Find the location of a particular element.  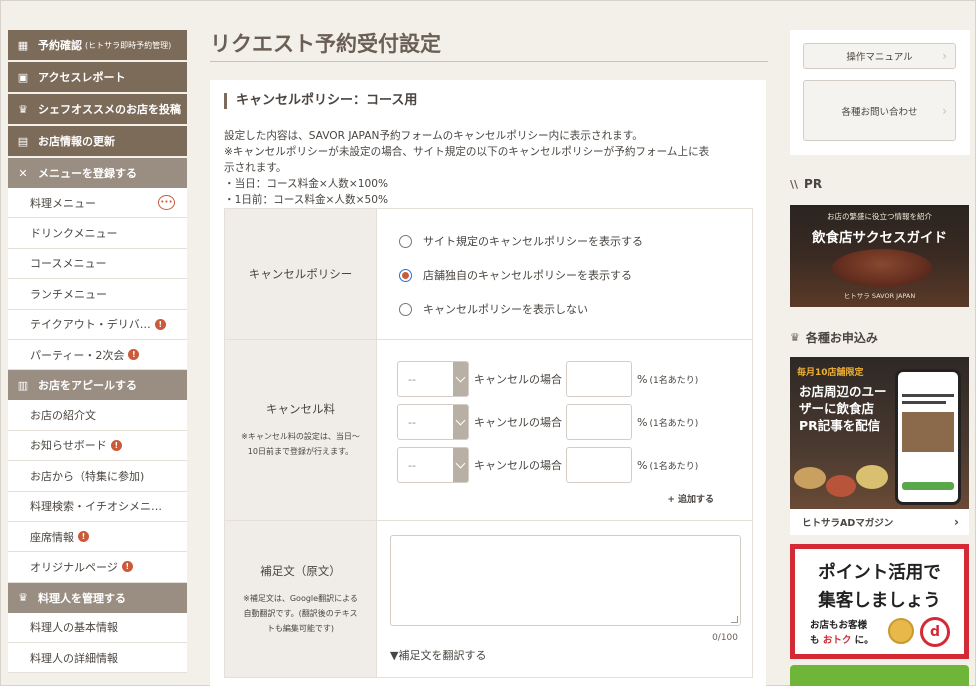

note-line: 10日前まで登録が行えます。 is located at coordinates (300, 451).